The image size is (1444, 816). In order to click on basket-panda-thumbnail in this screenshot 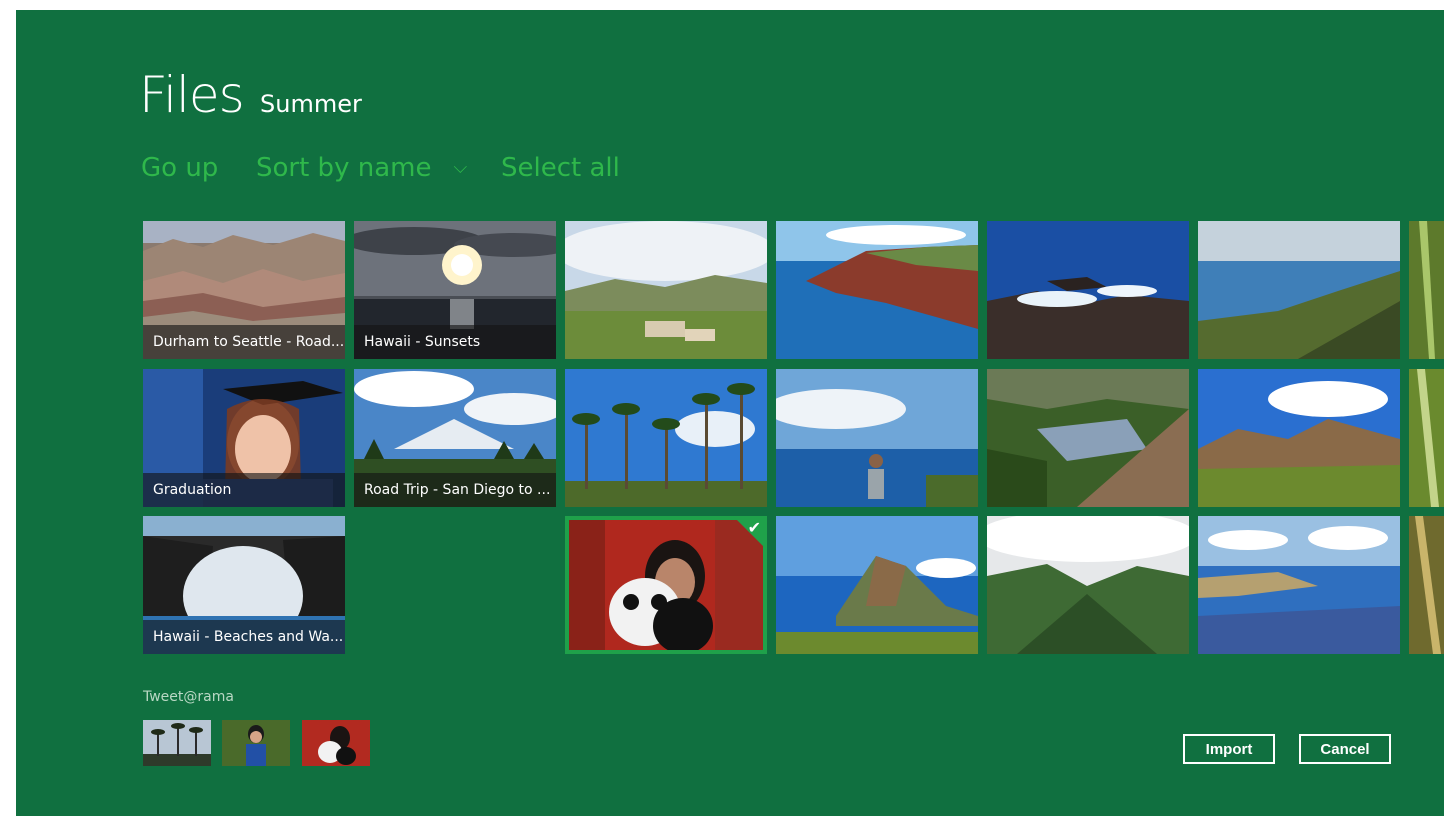, I will do `click(336, 743)`.